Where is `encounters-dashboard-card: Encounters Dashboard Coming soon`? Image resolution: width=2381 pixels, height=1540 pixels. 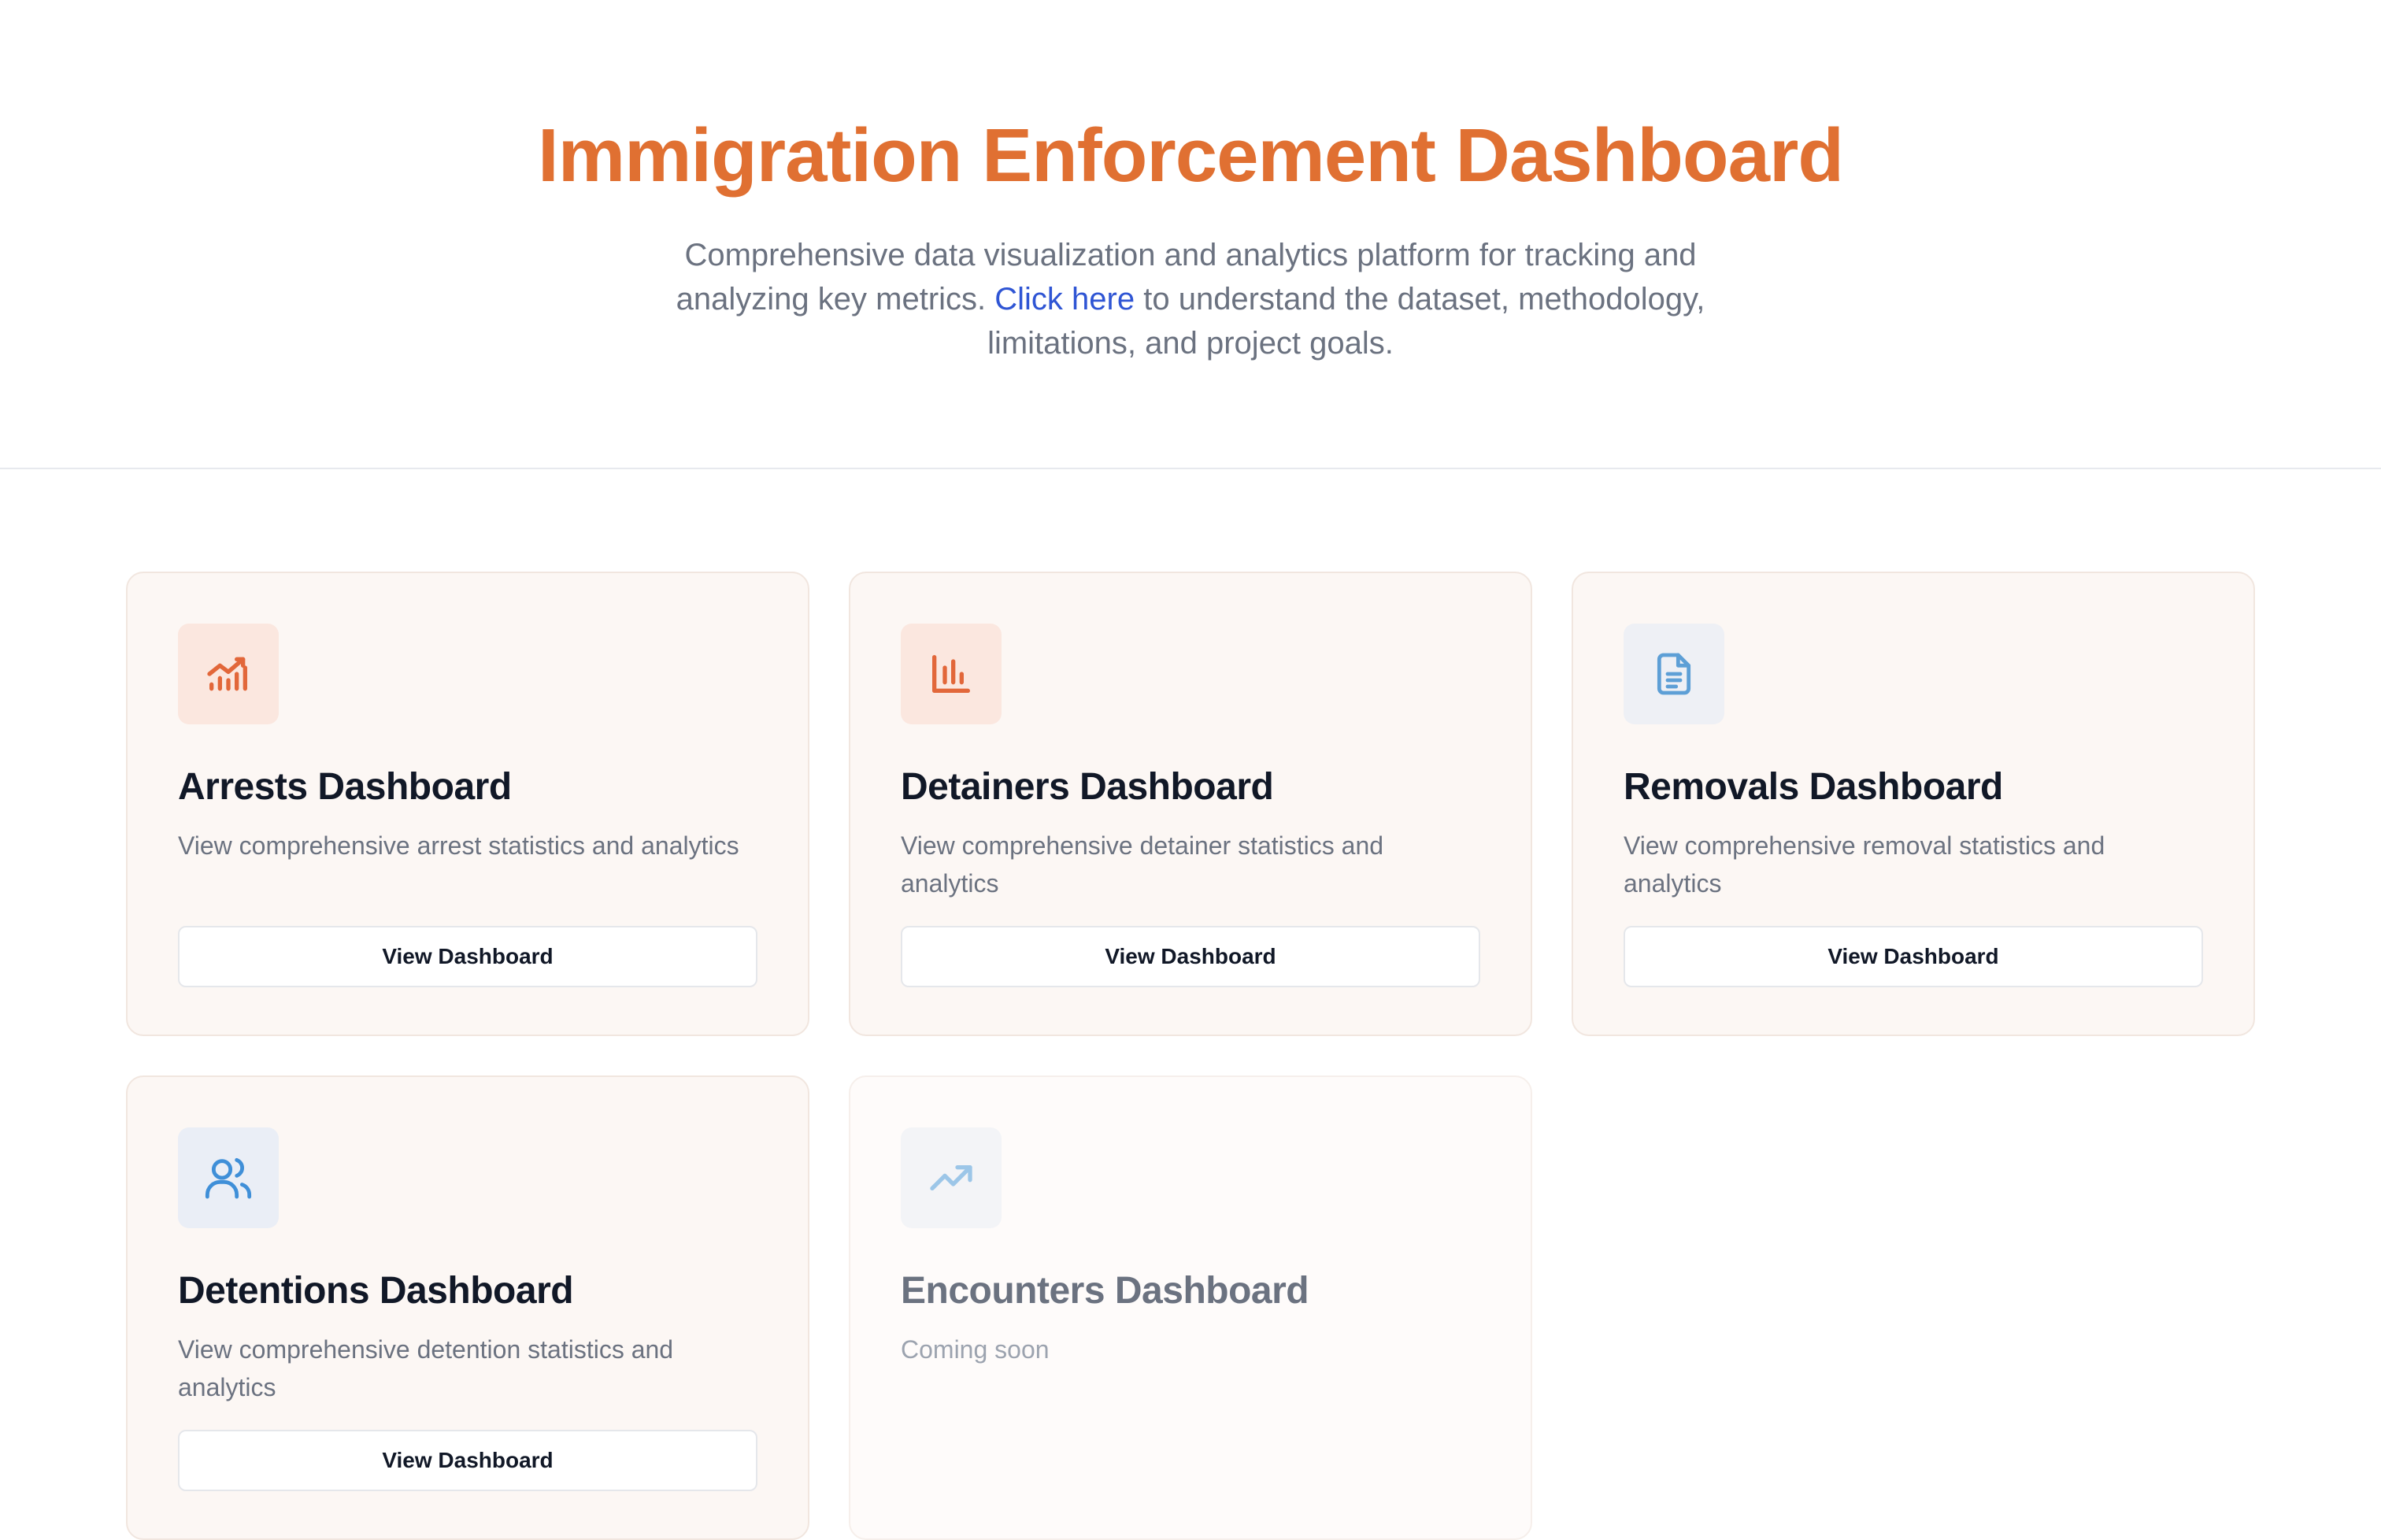 encounters-dashboard-card: Encounters Dashboard Coming soon is located at coordinates (1190, 1307).